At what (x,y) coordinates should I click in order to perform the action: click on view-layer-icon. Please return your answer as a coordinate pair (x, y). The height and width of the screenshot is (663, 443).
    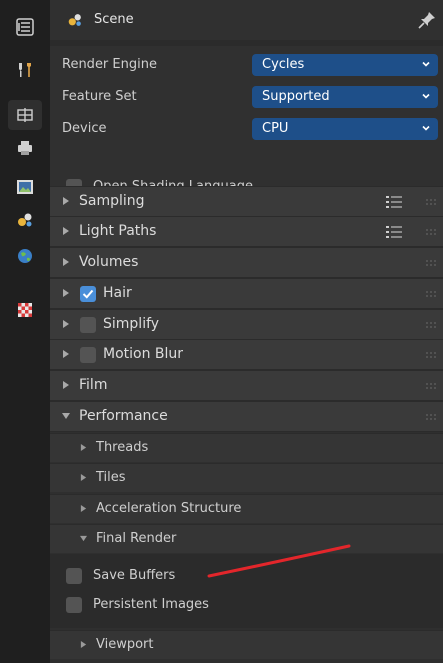
    Looking at the image, I should click on (25, 187).